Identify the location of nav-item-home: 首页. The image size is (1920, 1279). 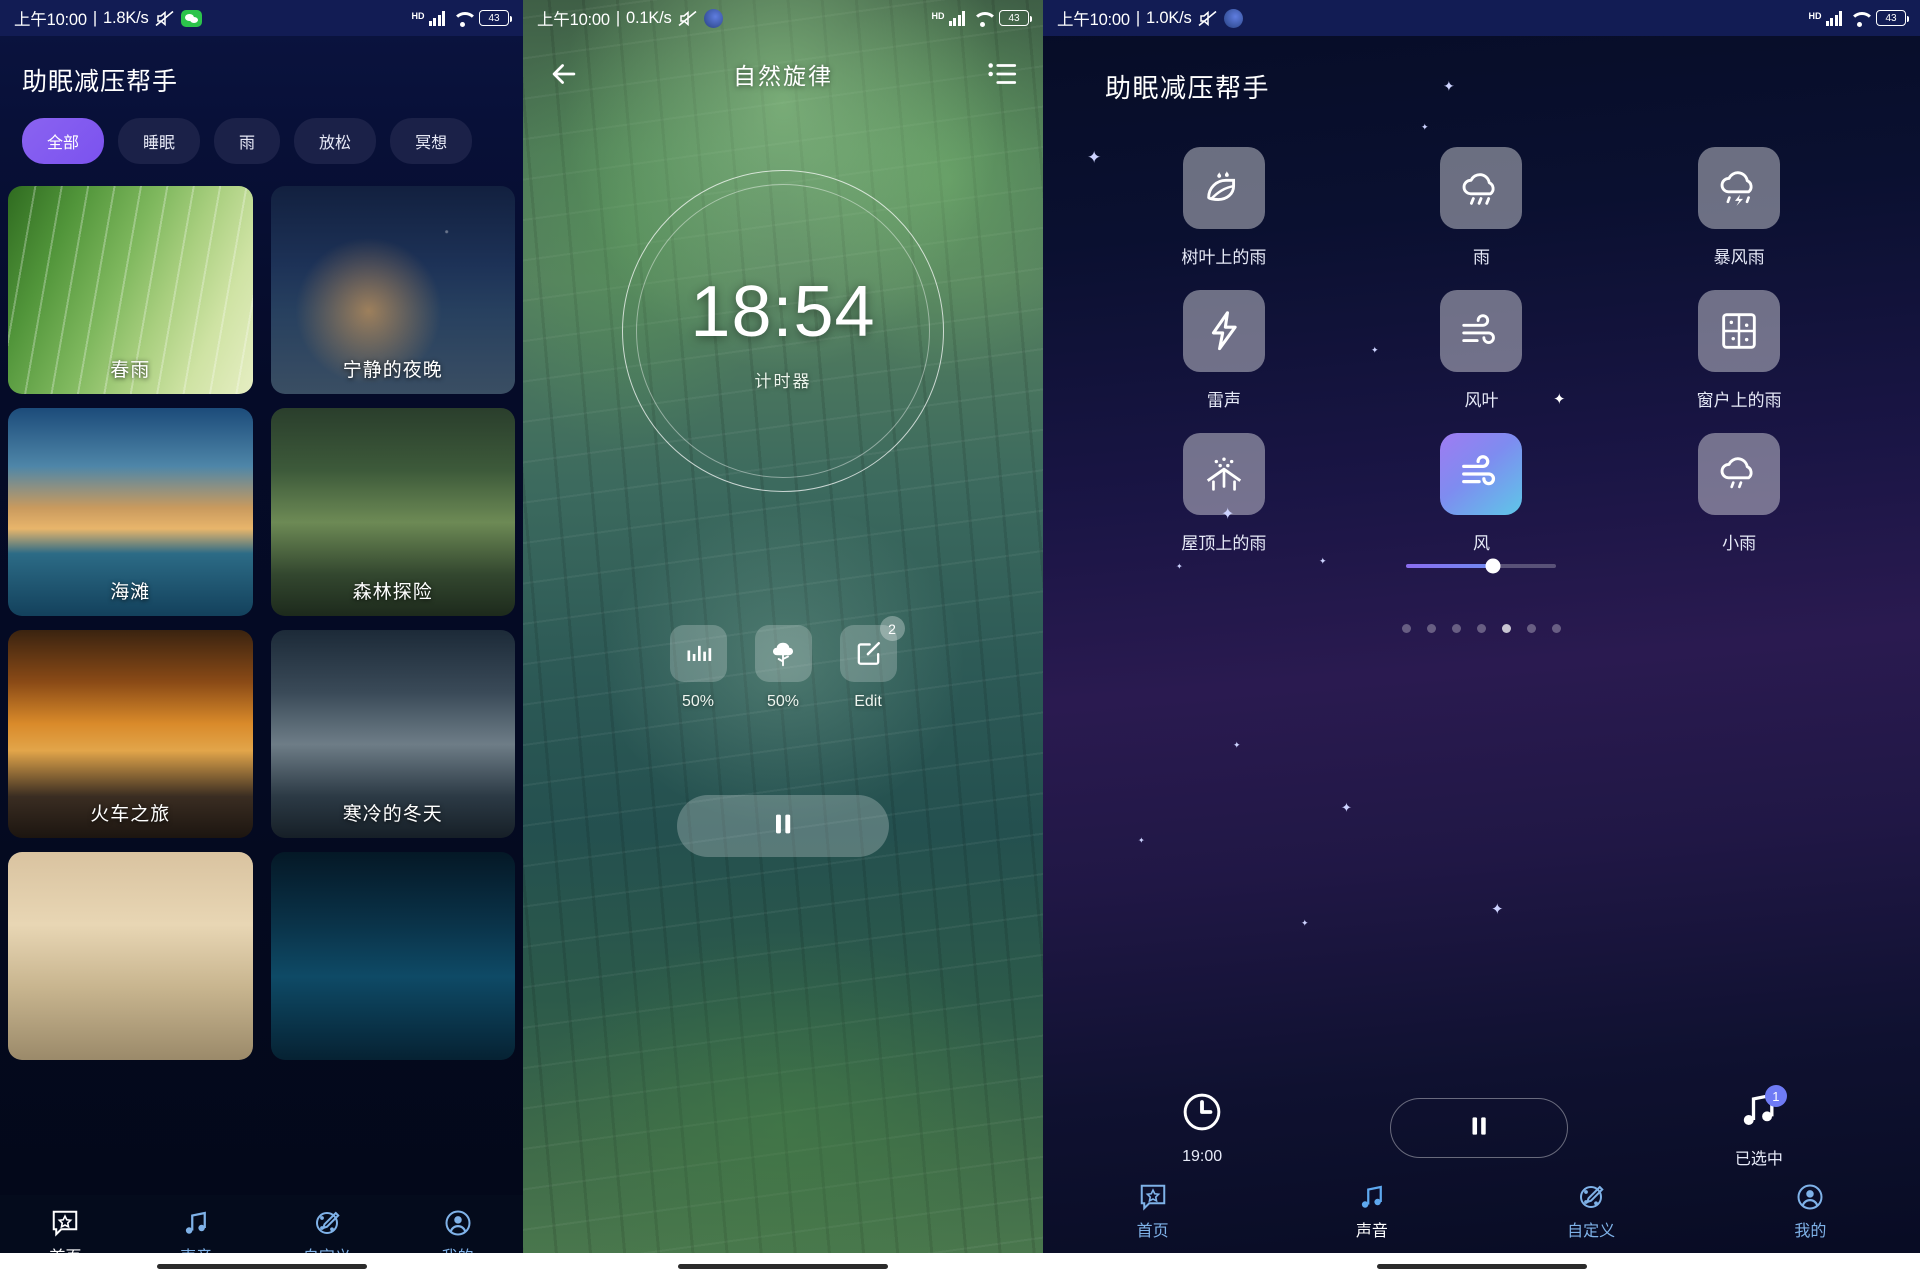
(1152, 1211).